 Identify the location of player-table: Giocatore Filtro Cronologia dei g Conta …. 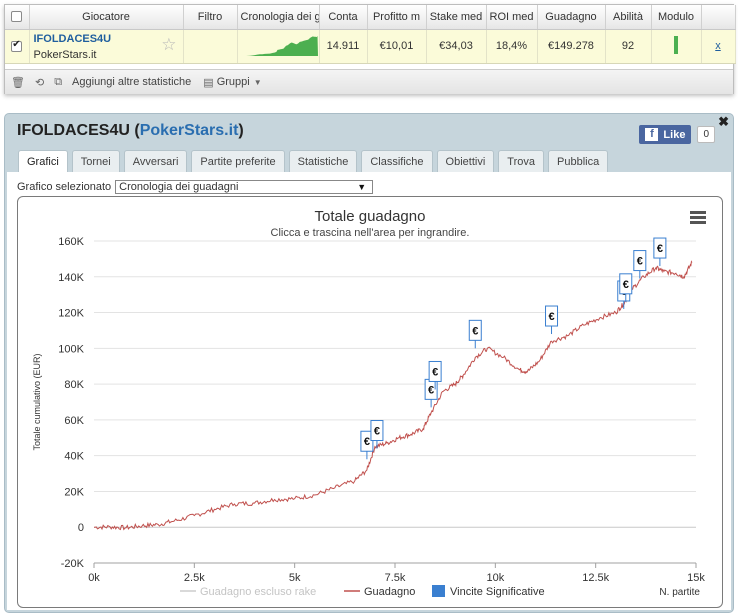
(370, 34).